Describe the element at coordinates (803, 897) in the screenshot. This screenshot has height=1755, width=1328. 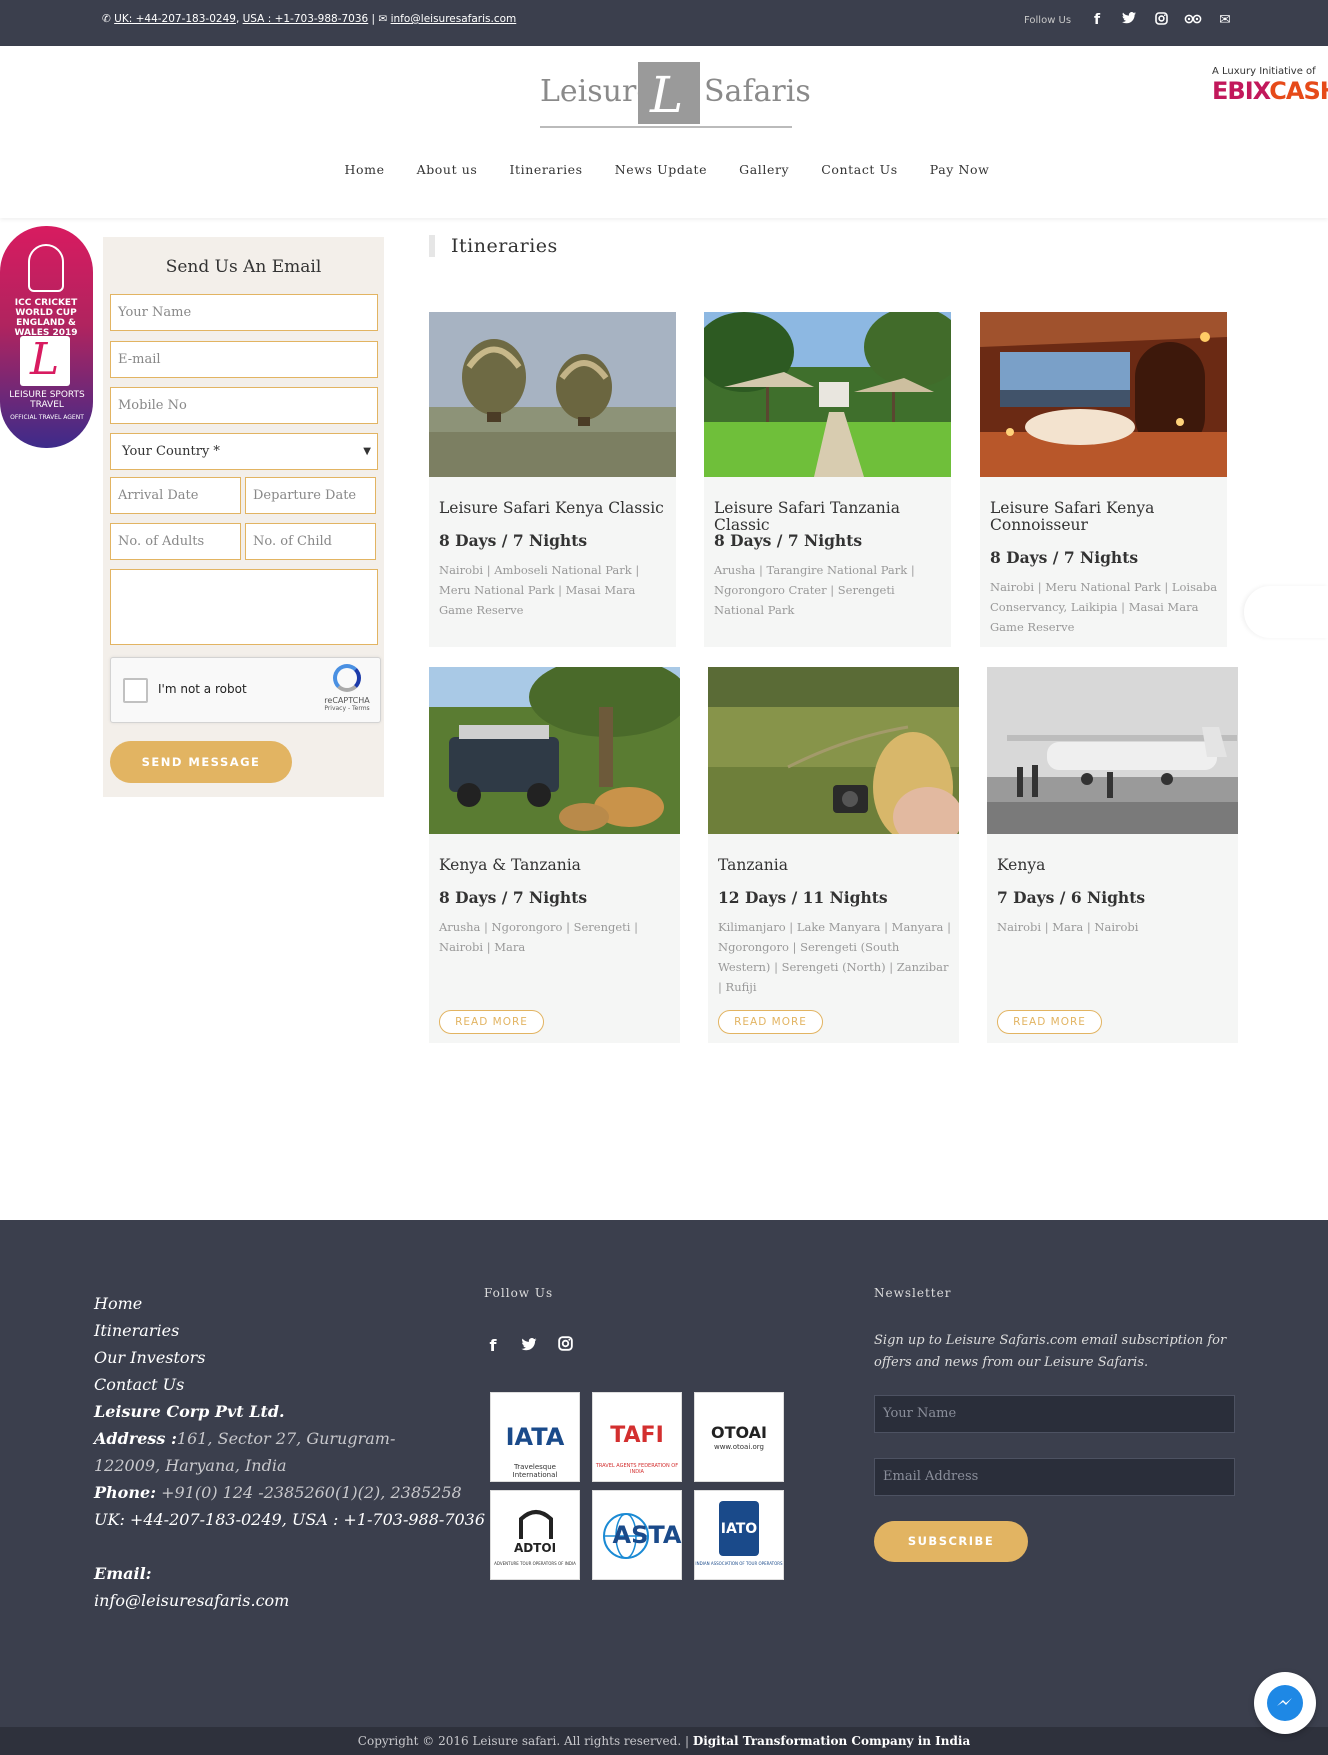
I see `card-duration: 12 Days / 11 Nights` at that location.